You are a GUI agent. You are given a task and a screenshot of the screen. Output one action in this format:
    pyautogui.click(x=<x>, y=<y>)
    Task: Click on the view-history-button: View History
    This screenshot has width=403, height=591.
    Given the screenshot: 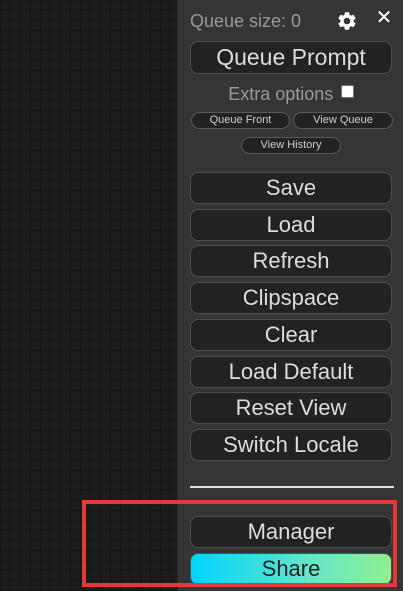 What is the action you would take?
    pyautogui.click(x=291, y=145)
    